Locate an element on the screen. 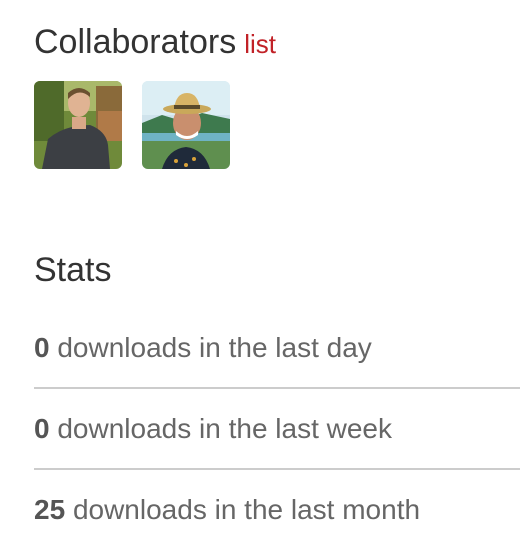  stat-week-label: downloads in the last week is located at coordinates (225, 428).